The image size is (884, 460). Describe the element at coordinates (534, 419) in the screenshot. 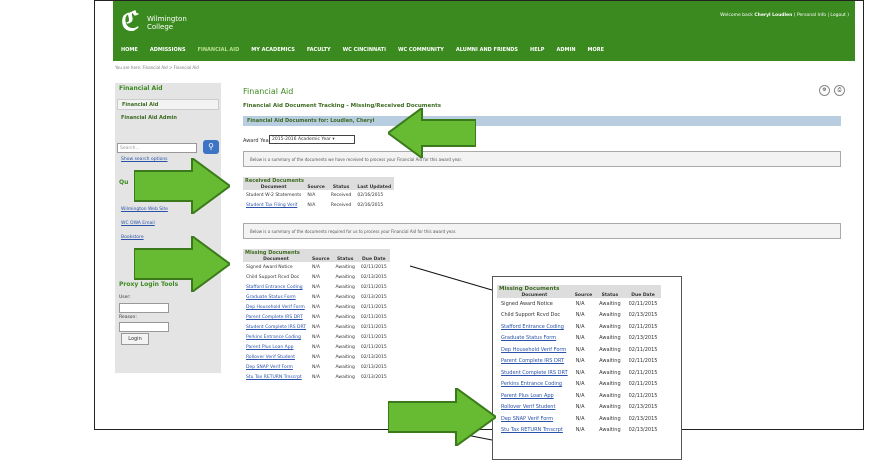

I see `document-name: Dep SNAP Verif Form` at that location.